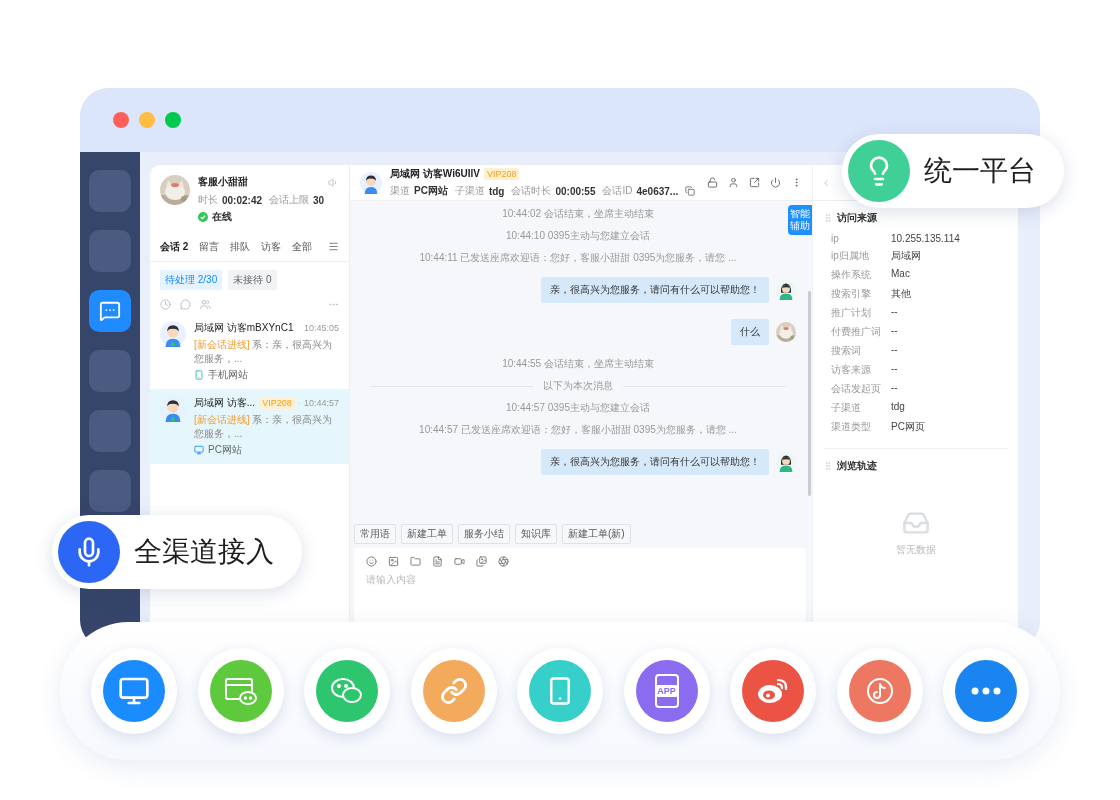 The width and height of the screenshot is (1120, 800). What do you see at coordinates (851, 294) in the screenshot?
I see `info-label: 搜索引擎` at bounding box center [851, 294].